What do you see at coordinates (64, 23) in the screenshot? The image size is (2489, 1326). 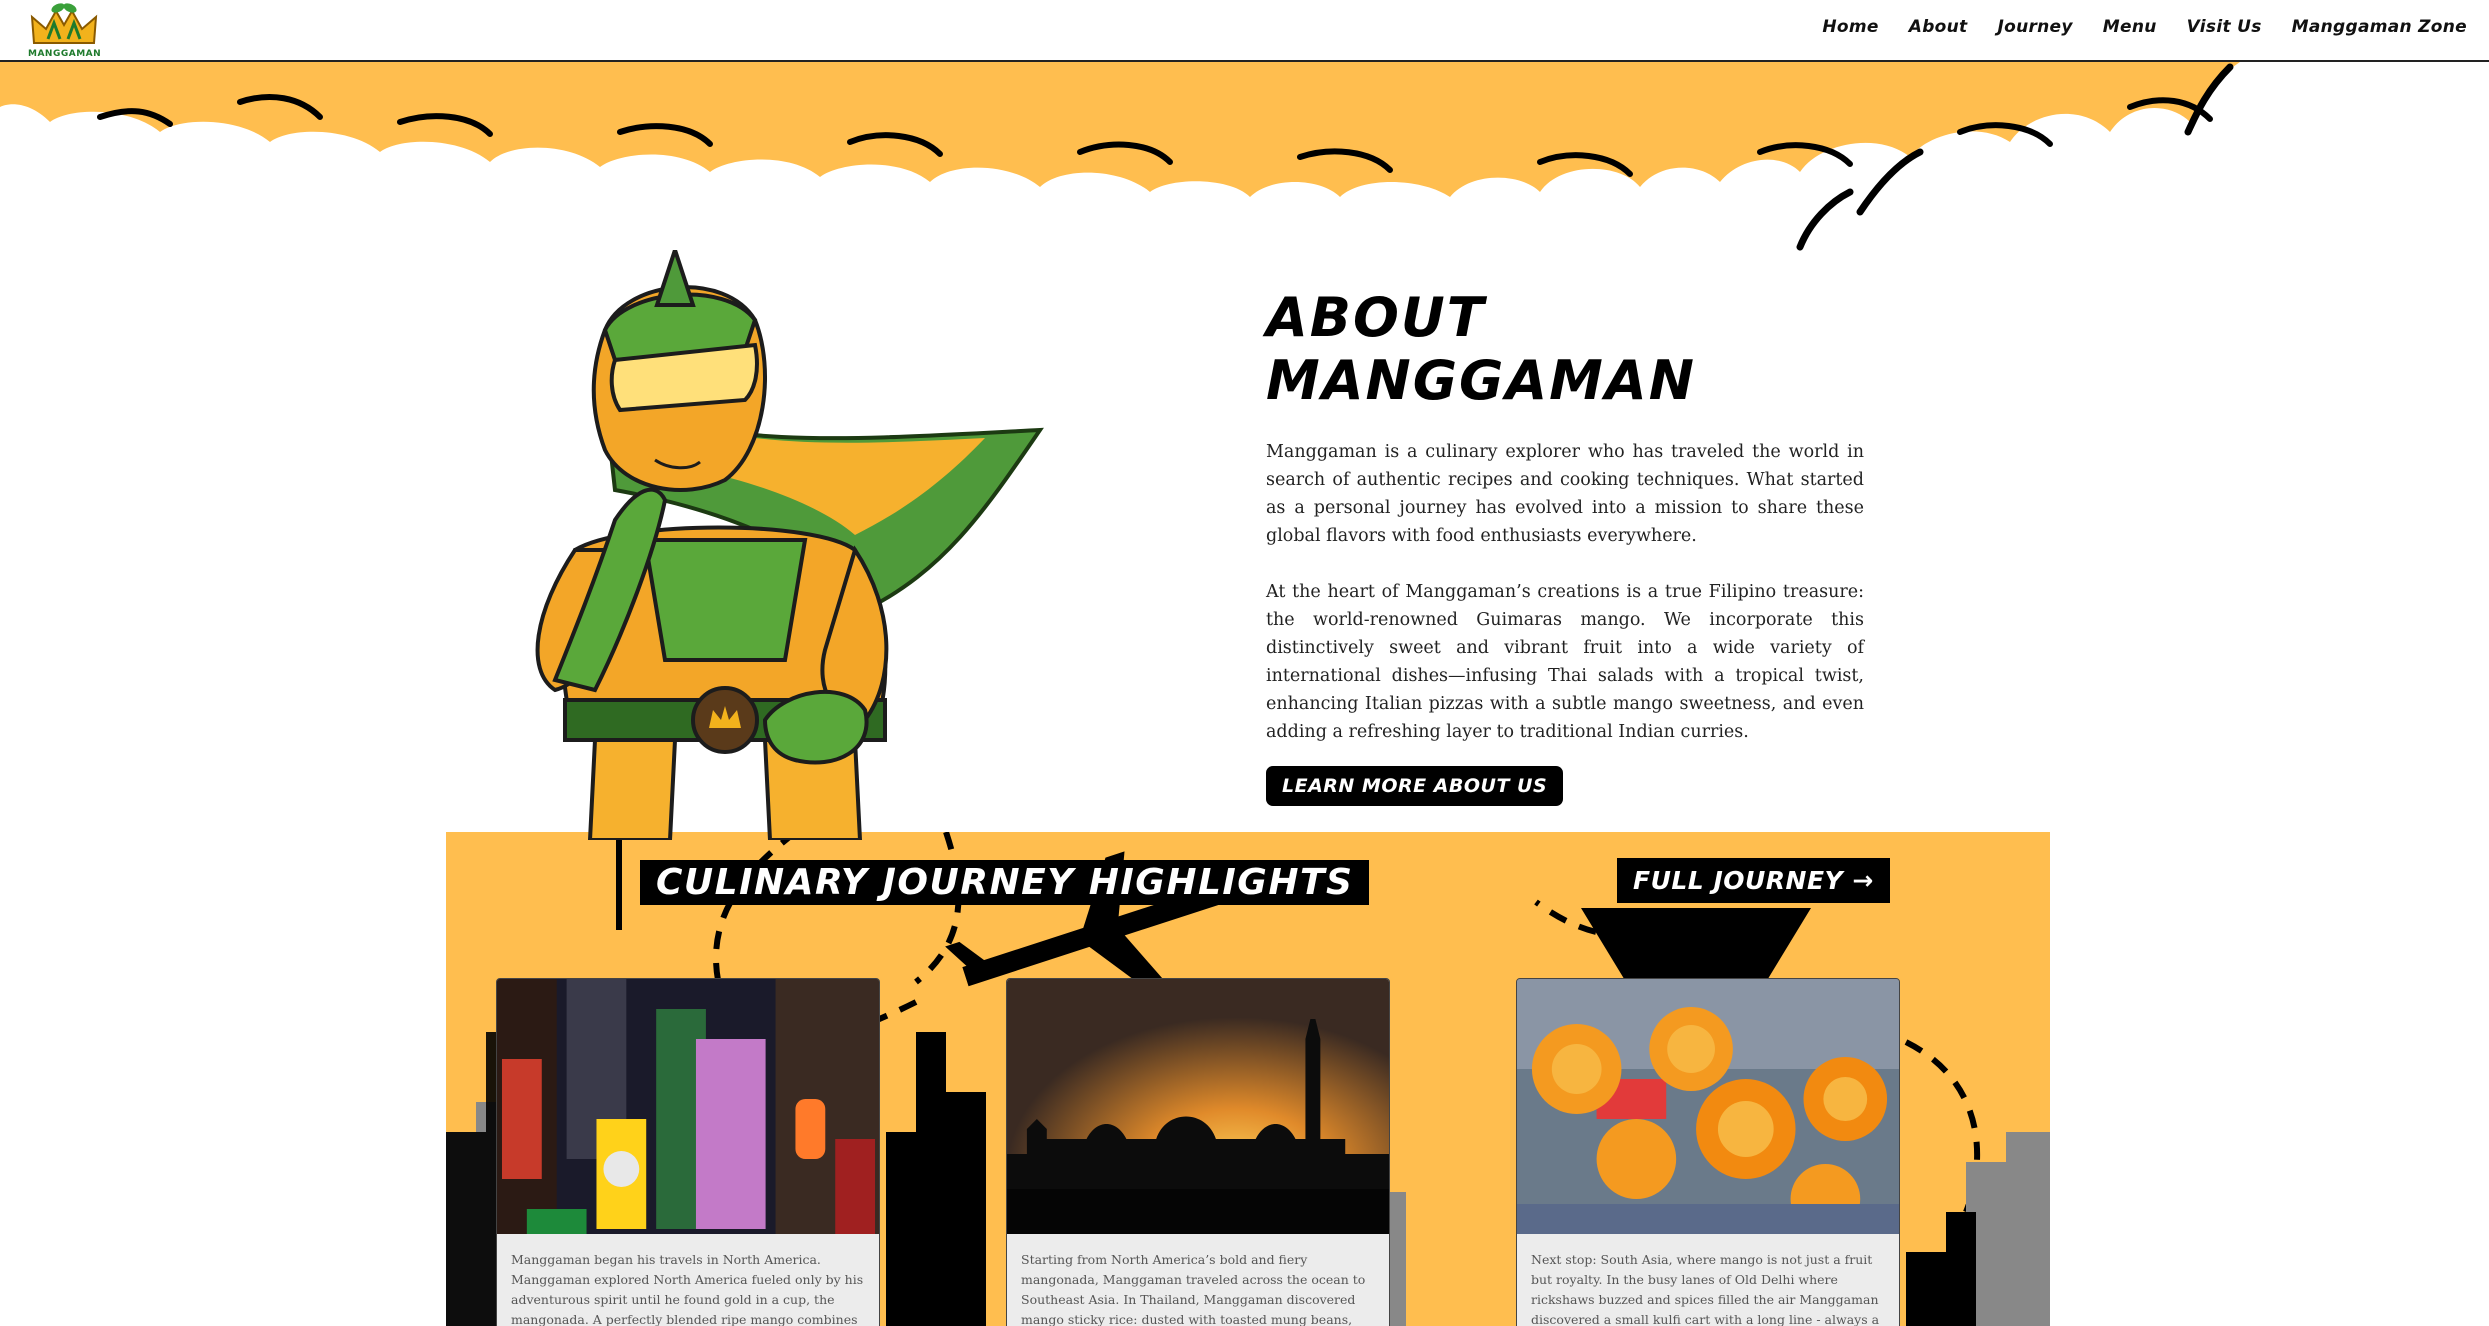 I see `crown-logo-icon` at bounding box center [64, 23].